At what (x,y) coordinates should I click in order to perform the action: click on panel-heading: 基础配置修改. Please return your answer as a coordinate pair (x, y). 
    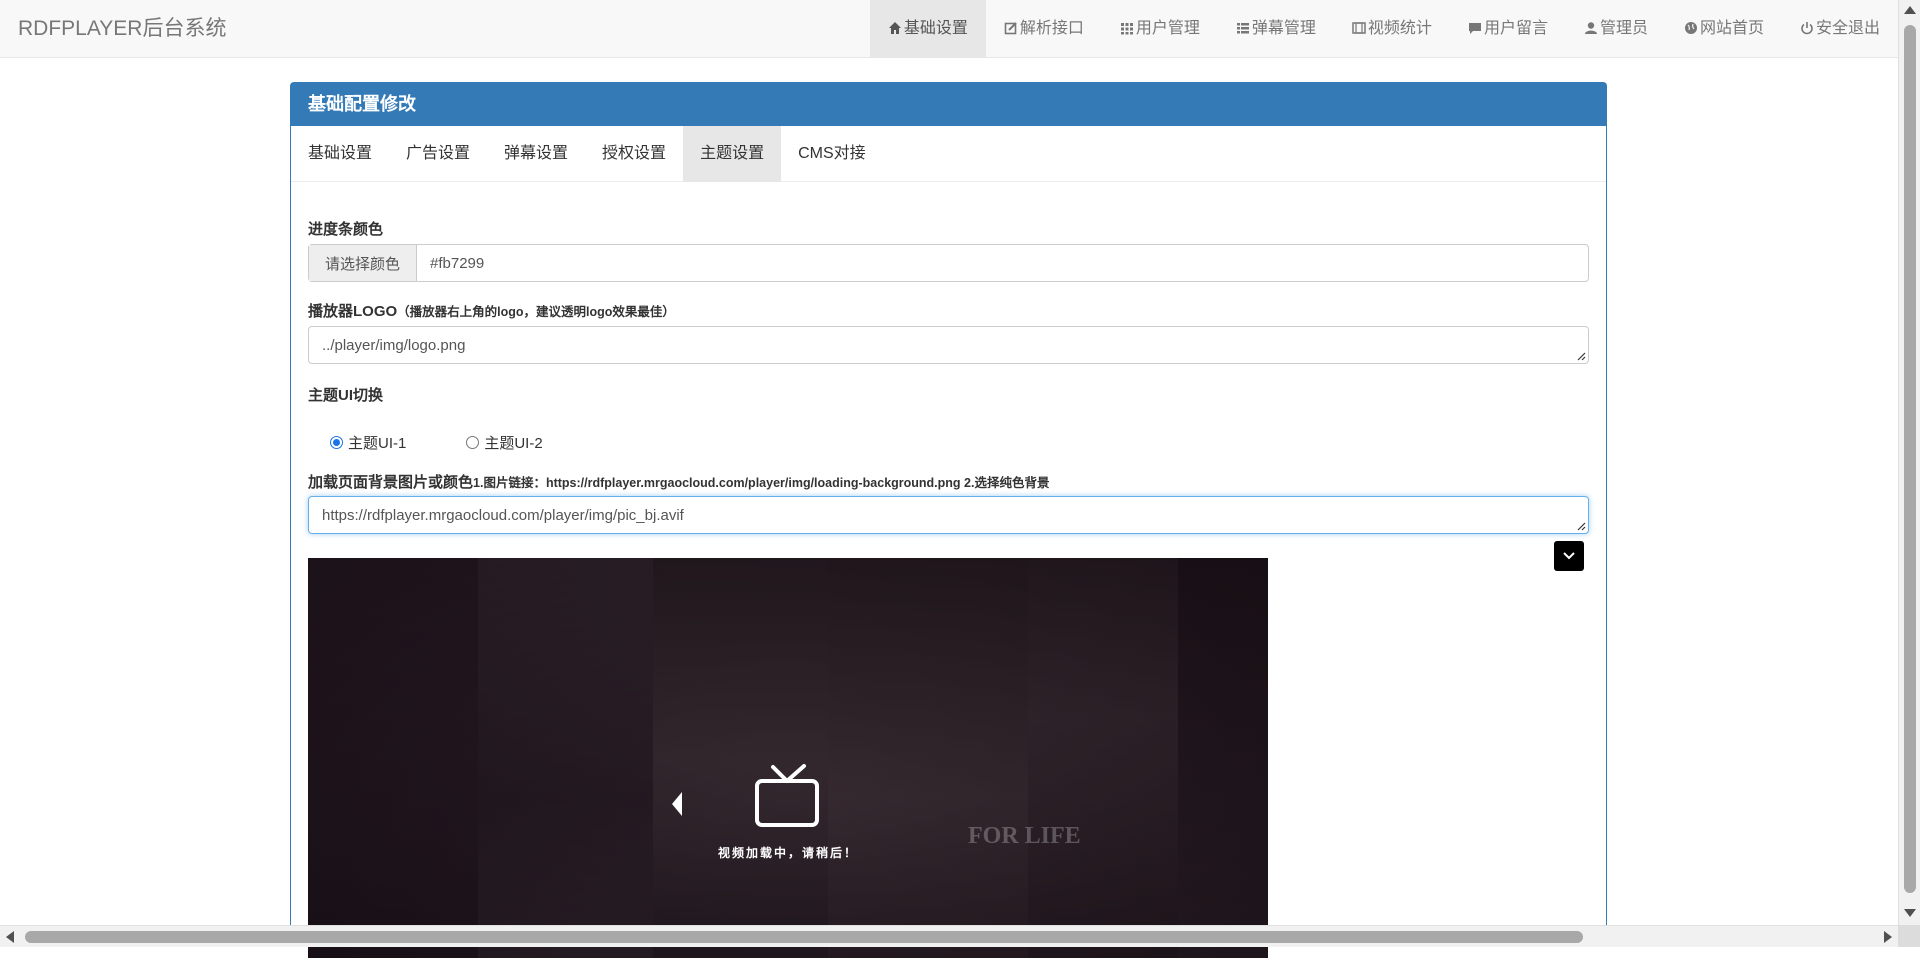
    Looking at the image, I should click on (948, 104).